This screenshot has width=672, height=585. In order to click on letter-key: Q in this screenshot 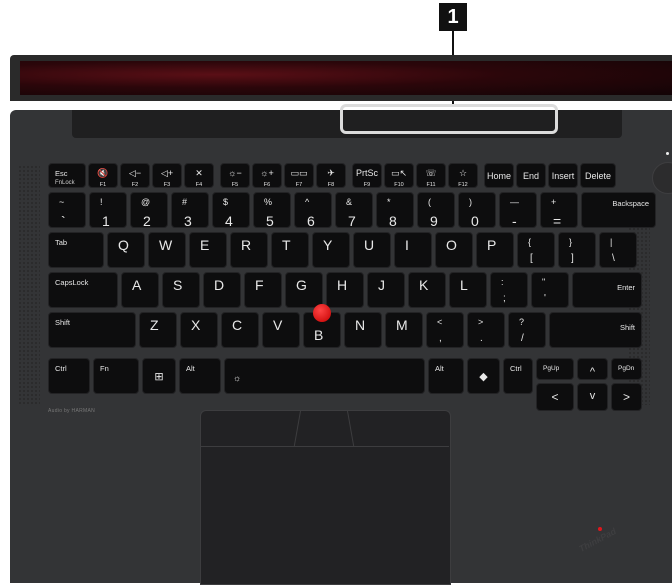, I will do `click(126, 250)`.